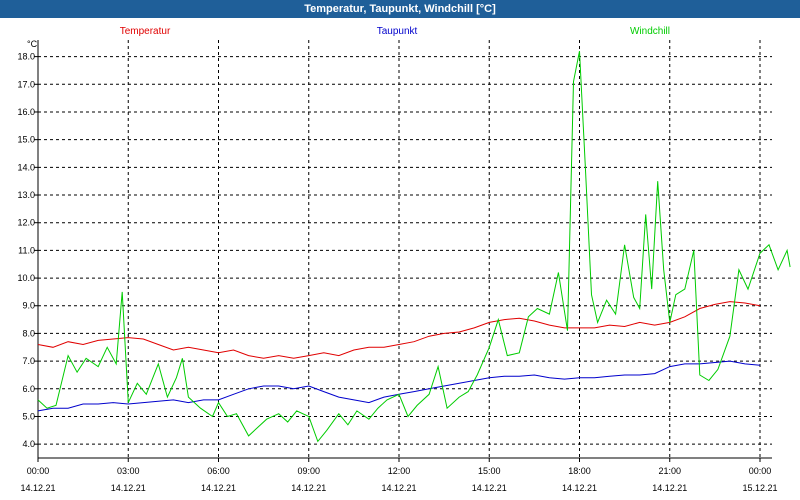 Image resolution: width=800 pixels, height=500 pixels. I want to click on x-tick-time: 06:00, so click(218, 471).